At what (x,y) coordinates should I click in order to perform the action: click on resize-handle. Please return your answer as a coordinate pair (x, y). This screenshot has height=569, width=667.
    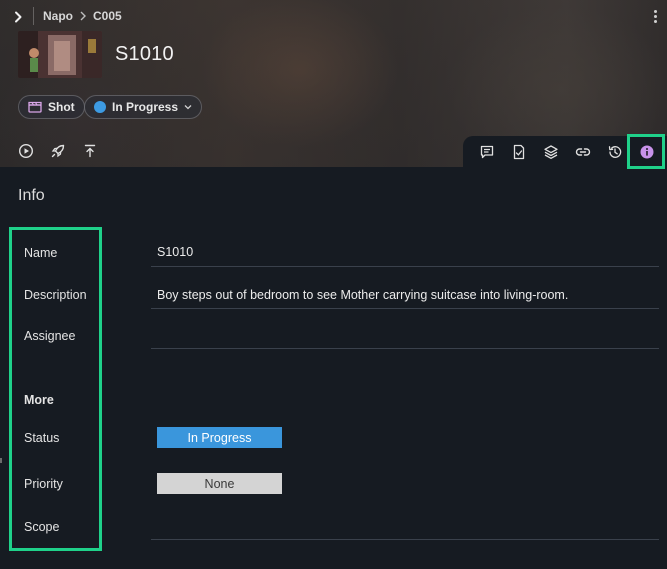
    Looking at the image, I should click on (1, 460).